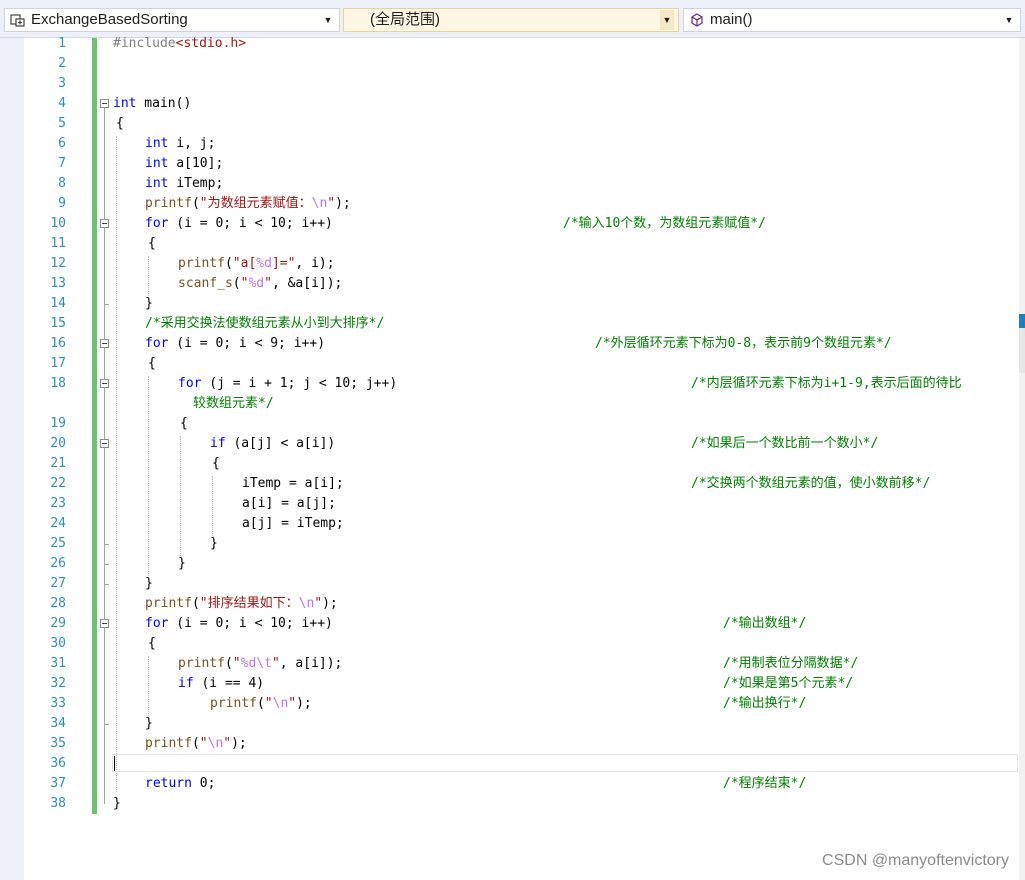  Describe the element at coordinates (248, 204) in the screenshot. I see `code-line: printf("为数组元素赋值：\n");` at that location.